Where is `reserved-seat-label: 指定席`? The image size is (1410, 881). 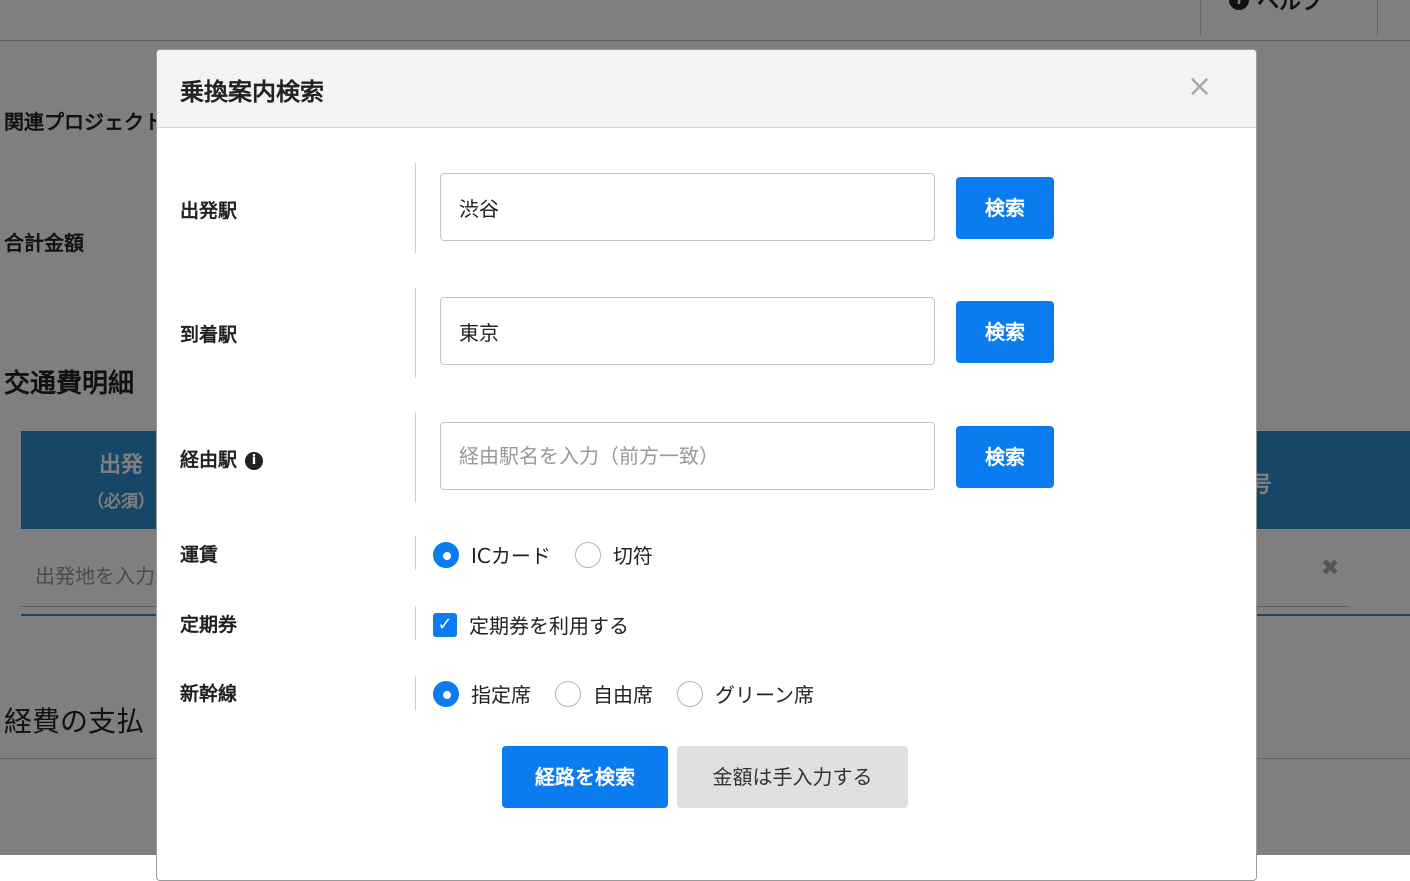
reserved-seat-label: 指定席 is located at coordinates (501, 693).